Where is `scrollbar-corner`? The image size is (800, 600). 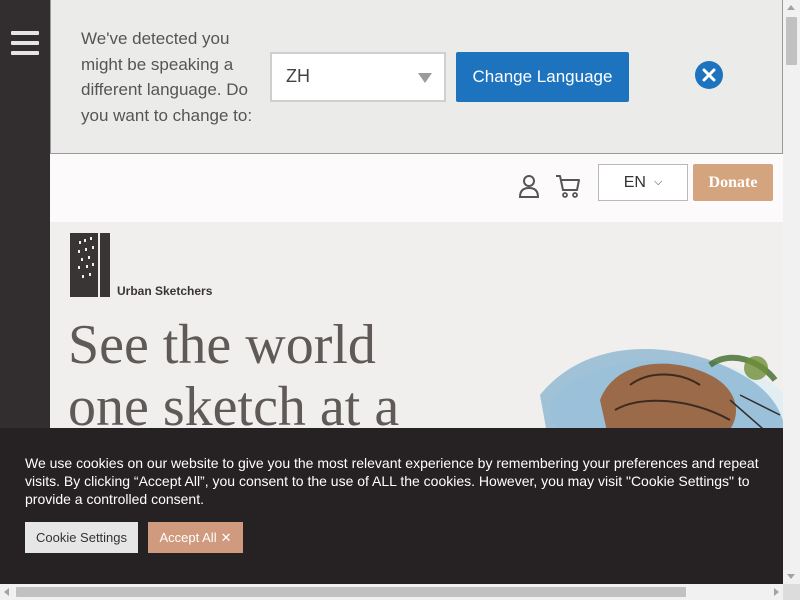
scrollbar-corner is located at coordinates (791, 592).